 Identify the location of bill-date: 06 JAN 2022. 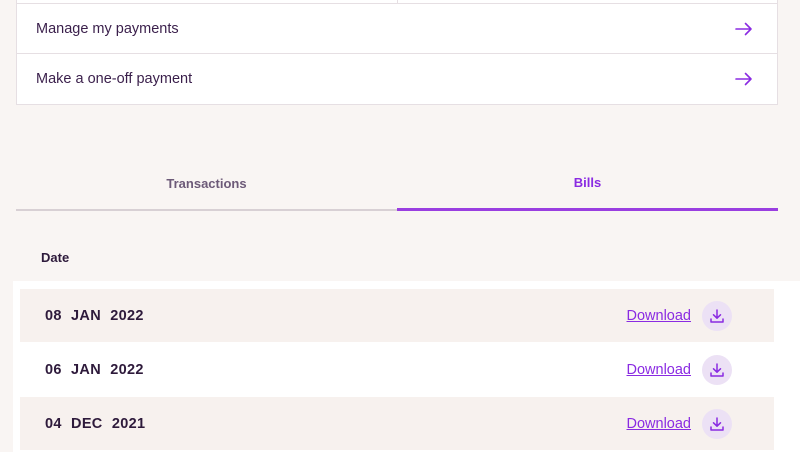
(94, 369).